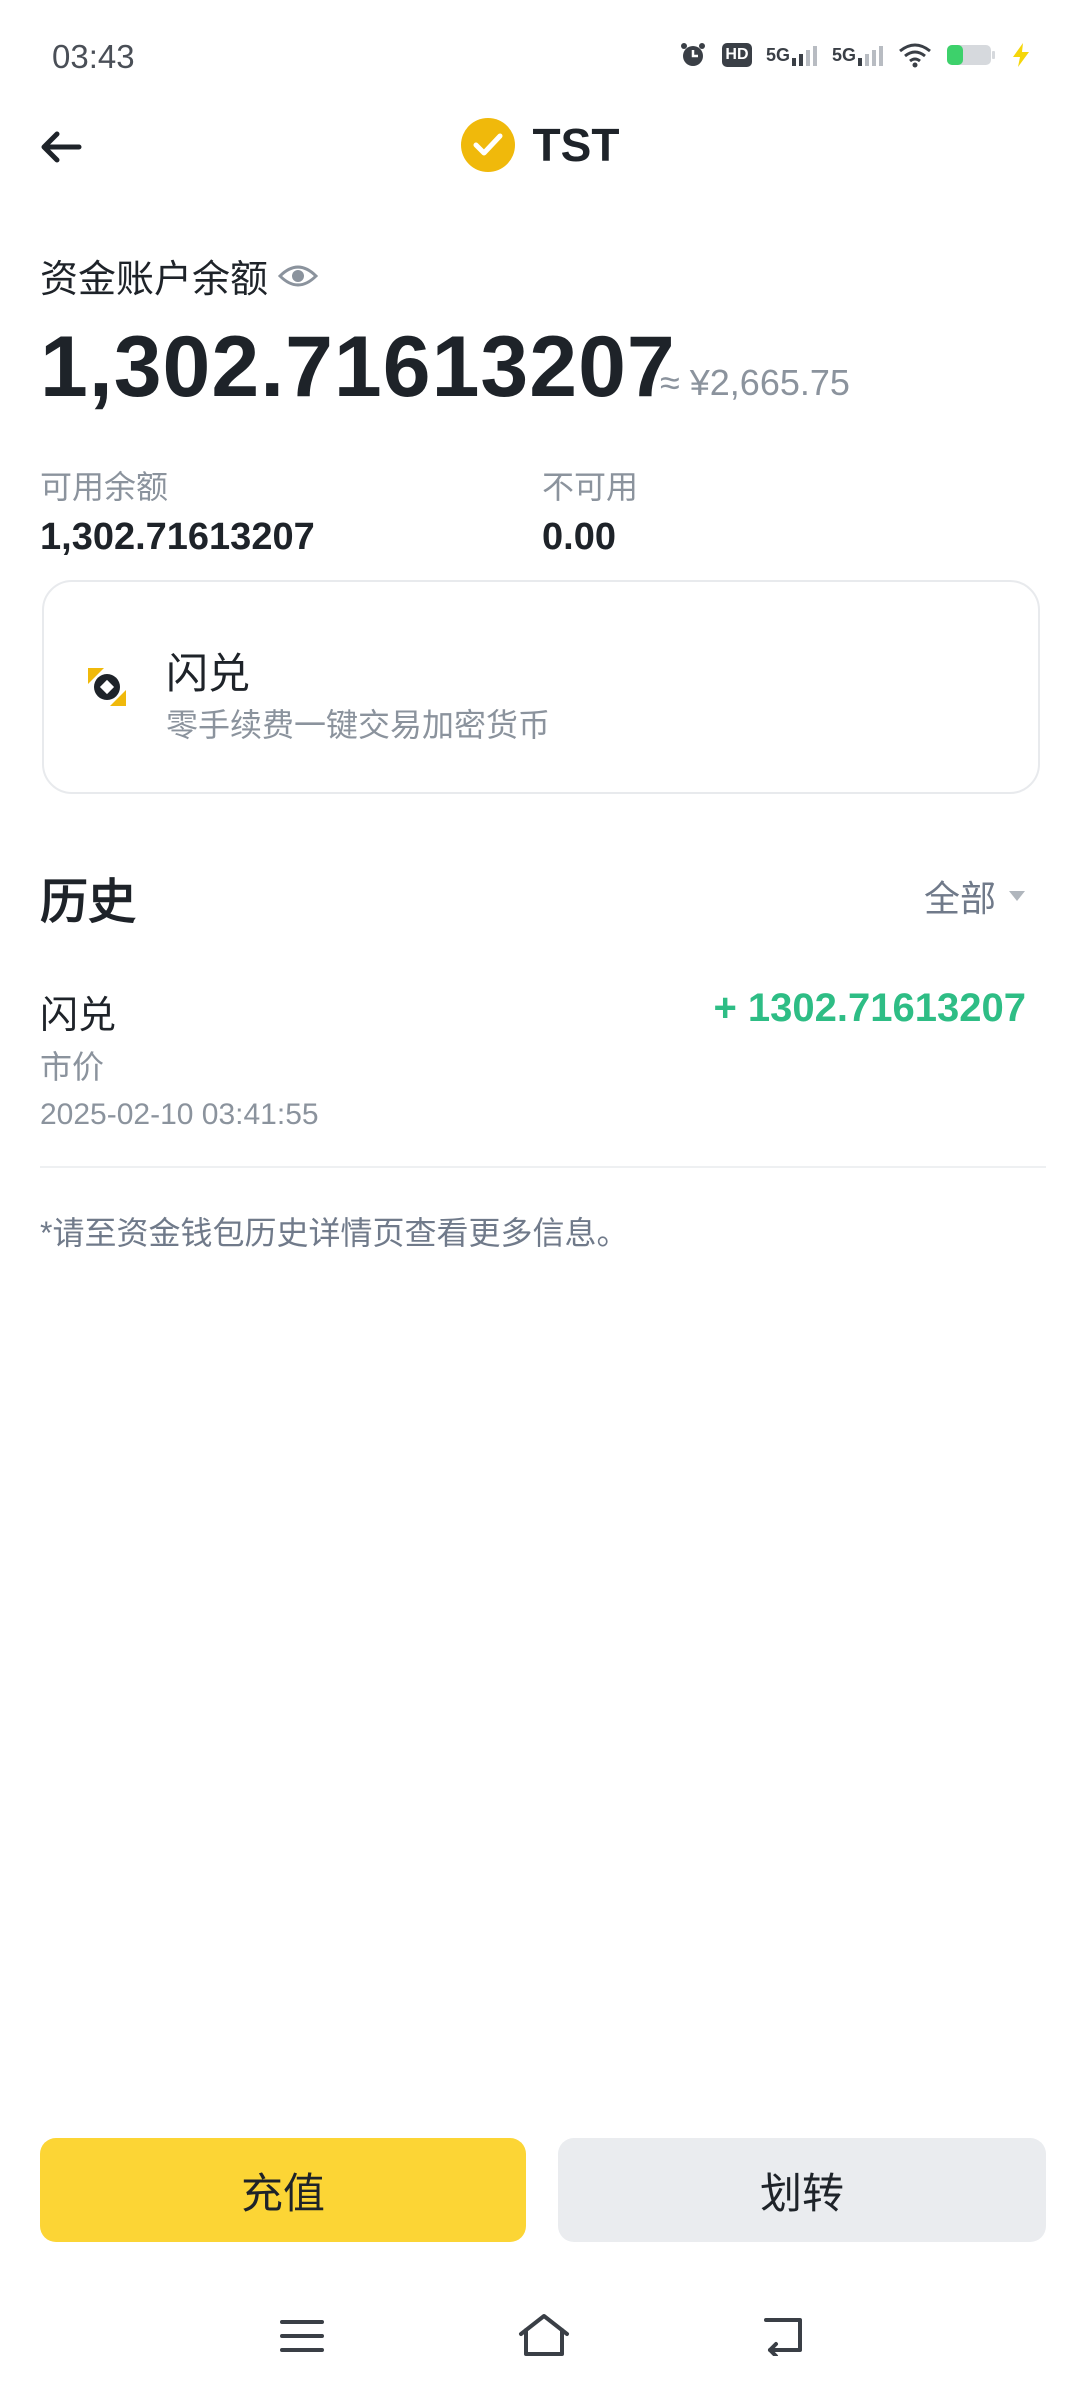 The height and width of the screenshot is (2388, 1080). What do you see at coordinates (78, 1016) in the screenshot?
I see `history-item-title: 闪兑` at bounding box center [78, 1016].